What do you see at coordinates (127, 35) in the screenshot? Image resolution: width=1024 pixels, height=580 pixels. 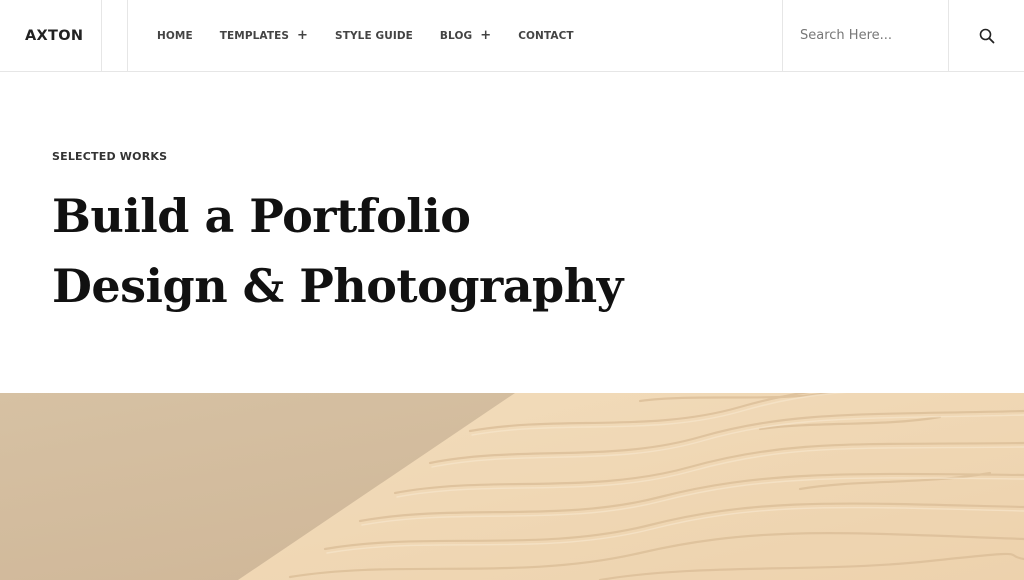 I see `header-divider` at bounding box center [127, 35].